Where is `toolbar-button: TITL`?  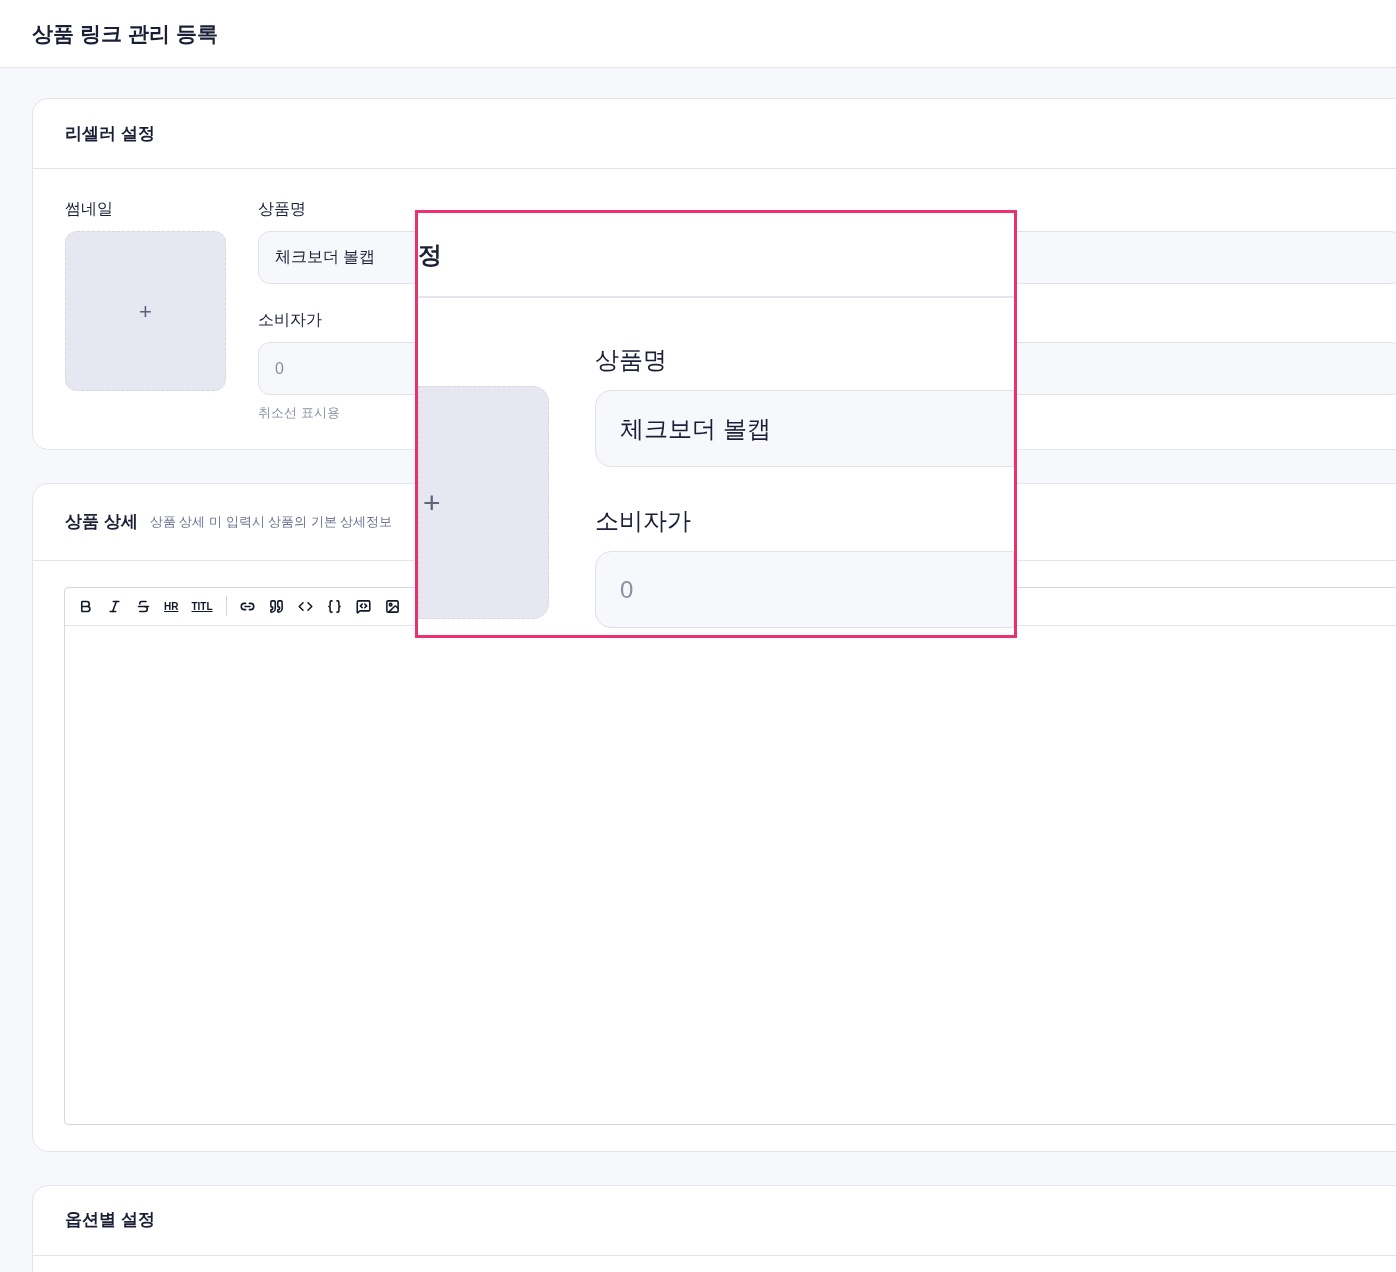
toolbar-button: TITL is located at coordinates (202, 606).